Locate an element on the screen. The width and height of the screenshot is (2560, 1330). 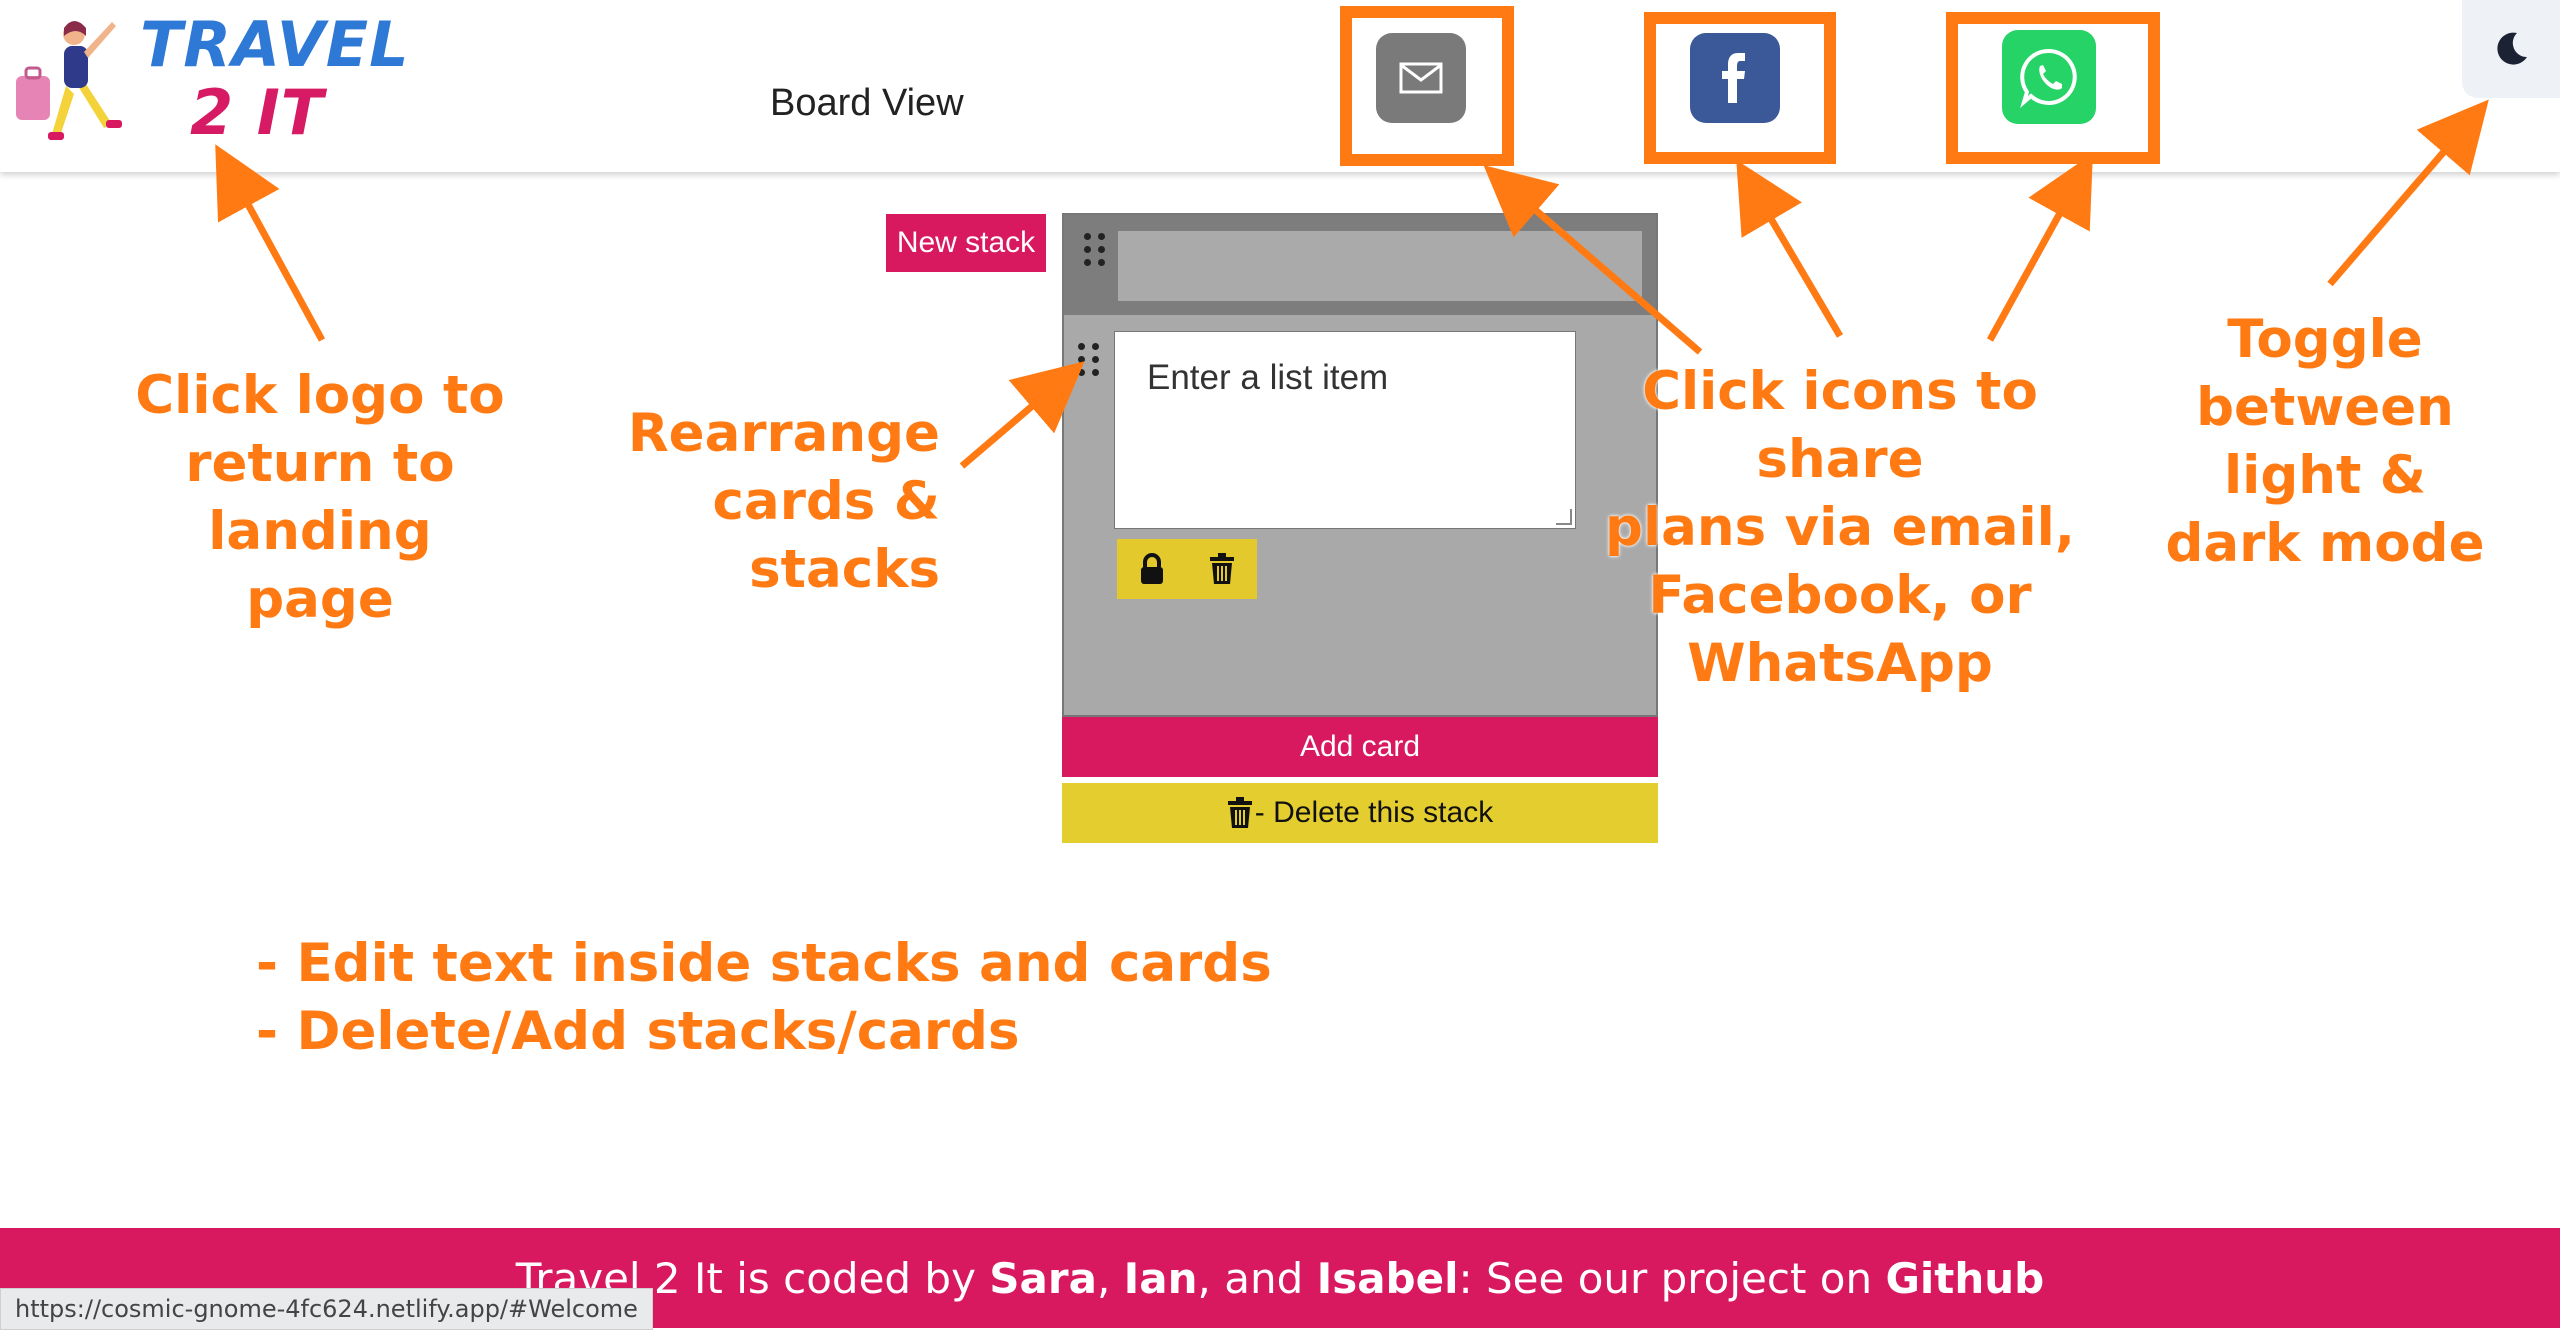
footer-sep2: , and is located at coordinates (1257, 1278).